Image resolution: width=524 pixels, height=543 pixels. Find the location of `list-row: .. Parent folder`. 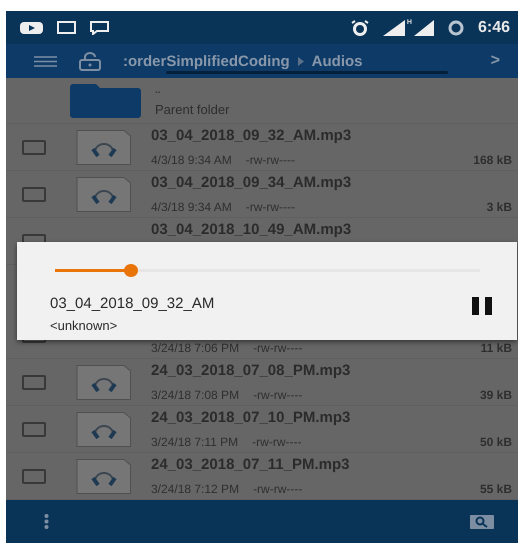

list-row: .. Parent folder is located at coordinates (262, 101).